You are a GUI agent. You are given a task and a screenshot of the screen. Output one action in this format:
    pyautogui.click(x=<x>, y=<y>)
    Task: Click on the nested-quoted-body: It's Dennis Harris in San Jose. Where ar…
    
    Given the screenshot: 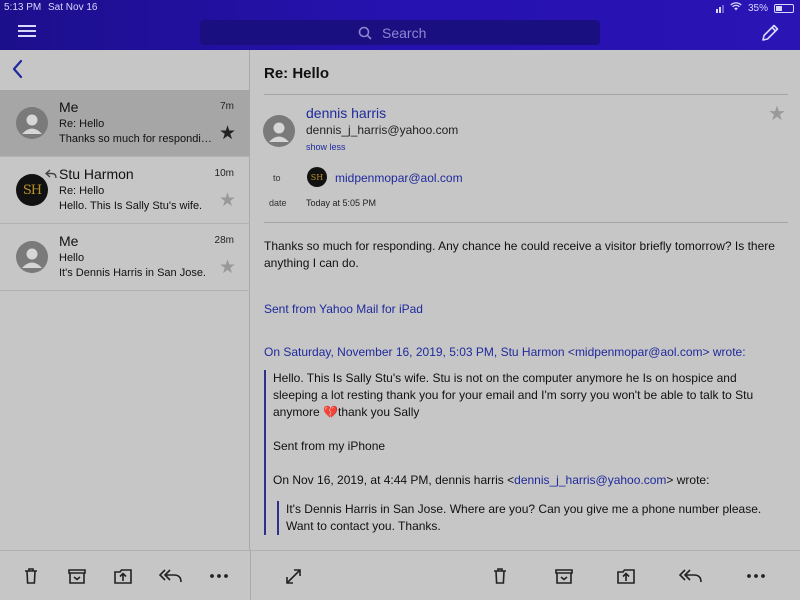 What is the action you would take?
    pyautogui.click(x=524, y=517)
    